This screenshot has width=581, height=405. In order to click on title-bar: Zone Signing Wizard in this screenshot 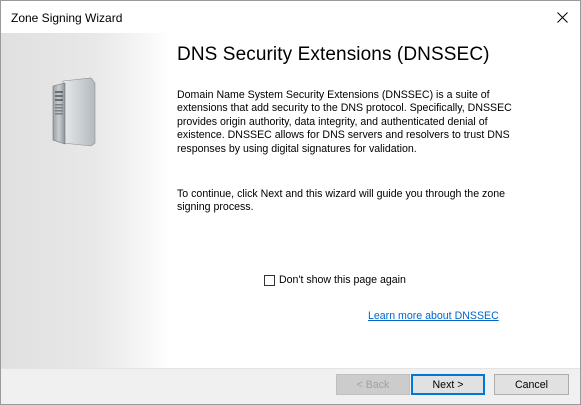, I will do `click(290, 17)`.